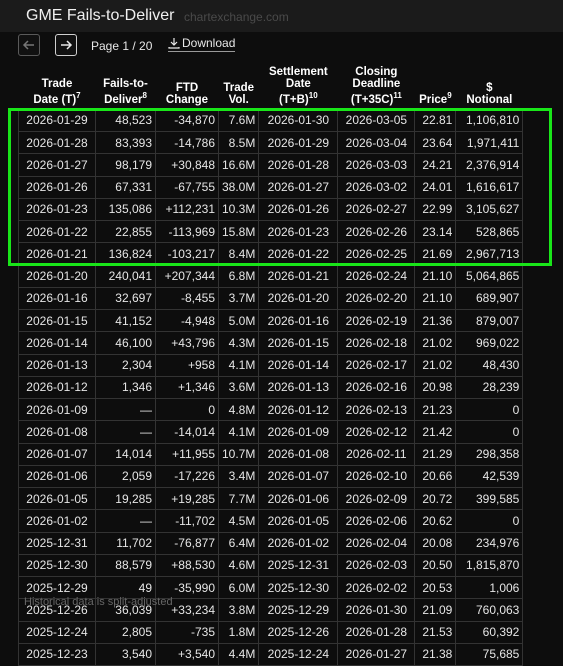  I want to click on closing-deadline-cell: 2026-02-19, so click(376, 321).